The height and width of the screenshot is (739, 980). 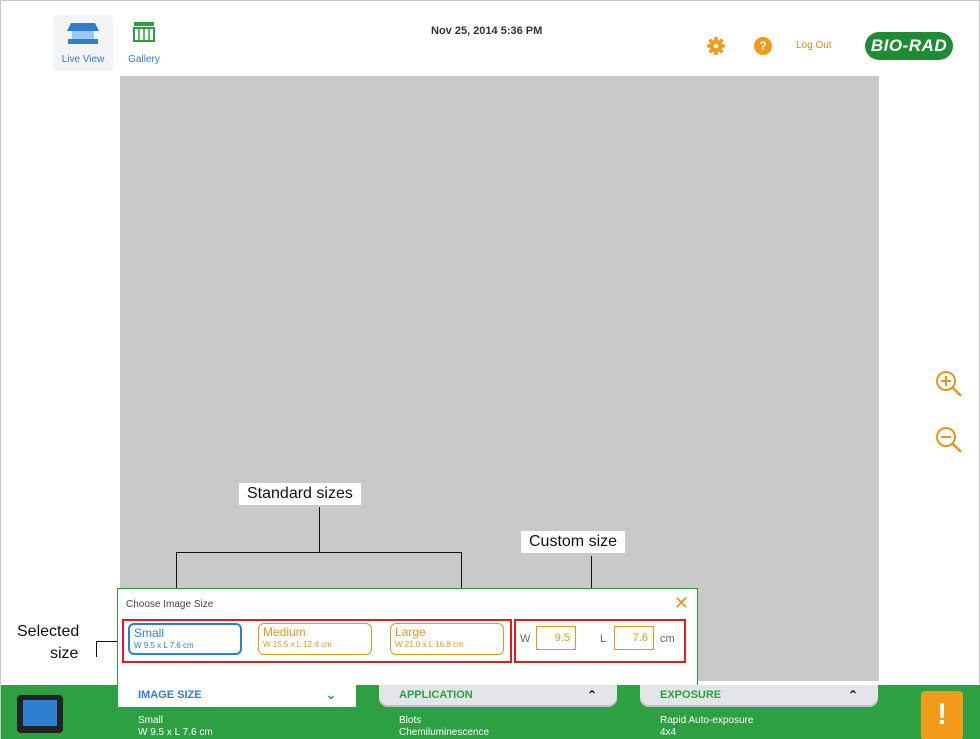 I want to click on size-option-medium: Medium W 15.5 x L 12.4 cm, so click(x=315, y=639).